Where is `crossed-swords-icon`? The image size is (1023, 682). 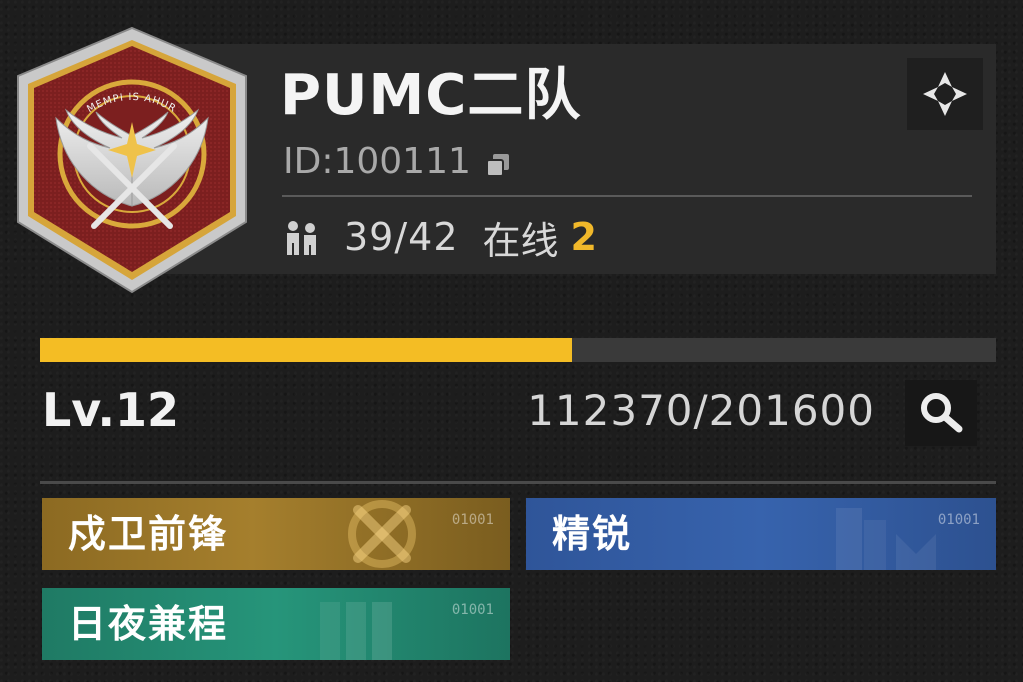
crossed-swords-icon is located at coordinates (382, 534).